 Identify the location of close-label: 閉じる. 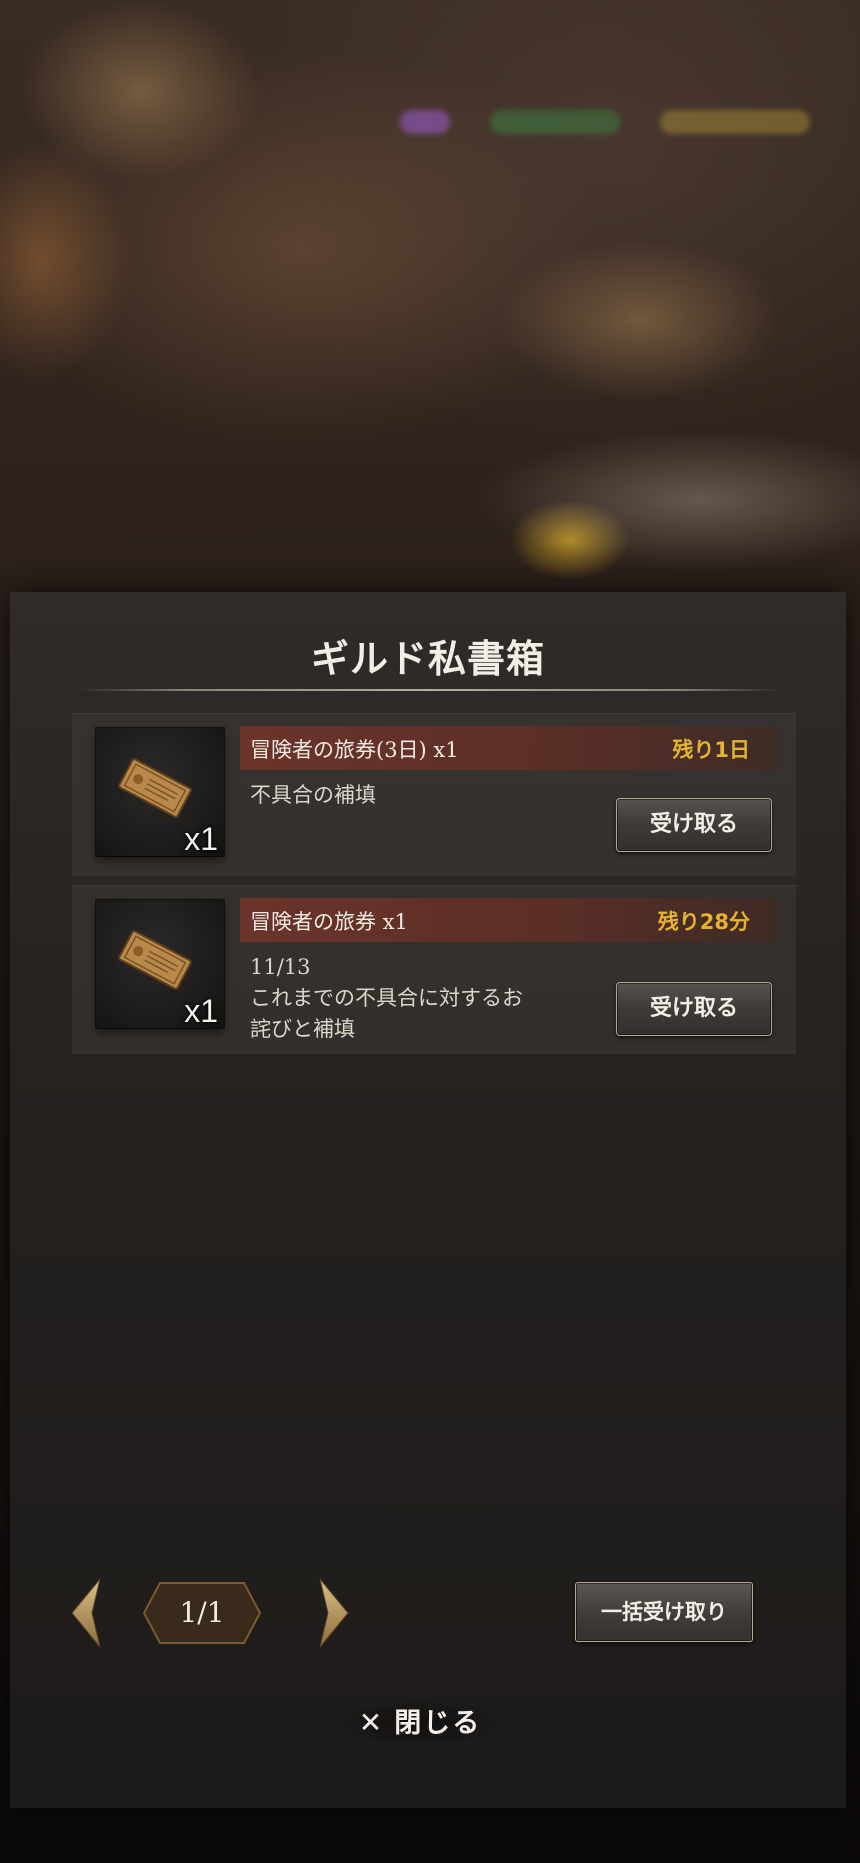
(438, 1723).